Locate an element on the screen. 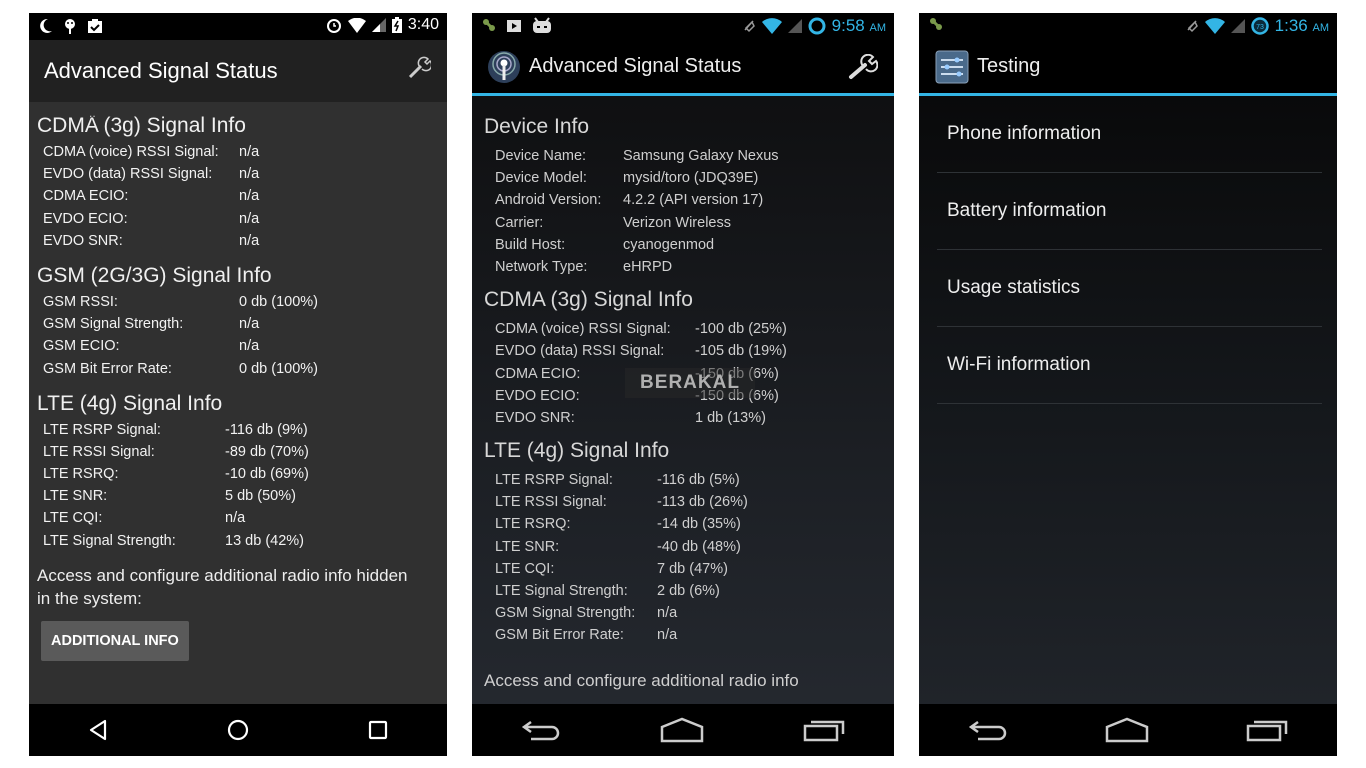 The height and width of the screenshot is (768, 1366). row-label: LTE CQI: is located at coordinates (73, 518).